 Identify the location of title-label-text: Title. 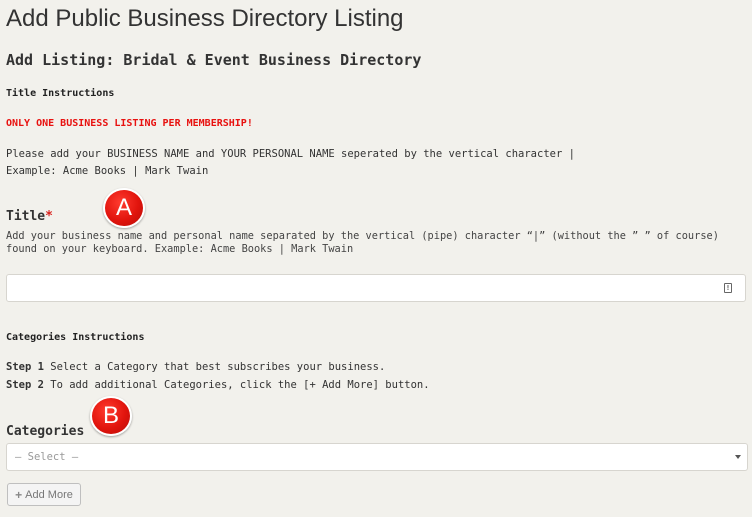
(26, 216).